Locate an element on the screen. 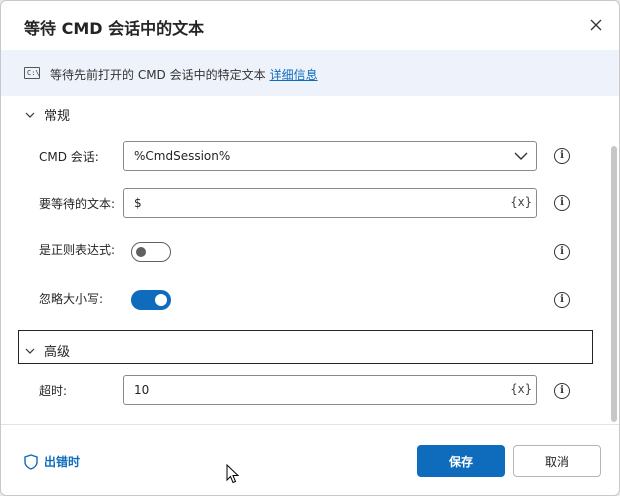  close-icon is located at coordinates (596, 25).